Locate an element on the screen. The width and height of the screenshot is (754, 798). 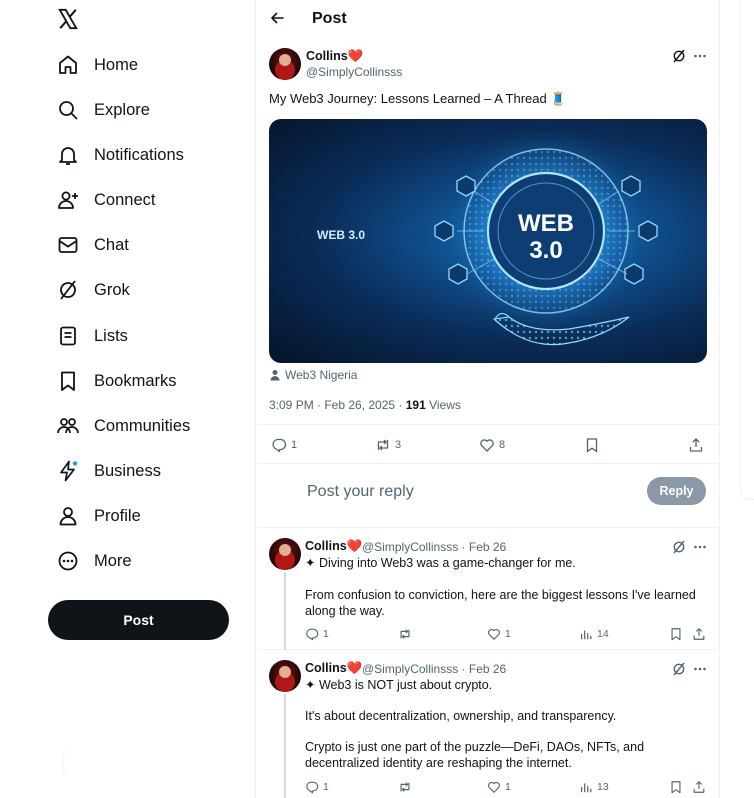
sidebar-item-business: Business is located at coordinates (108, 471).